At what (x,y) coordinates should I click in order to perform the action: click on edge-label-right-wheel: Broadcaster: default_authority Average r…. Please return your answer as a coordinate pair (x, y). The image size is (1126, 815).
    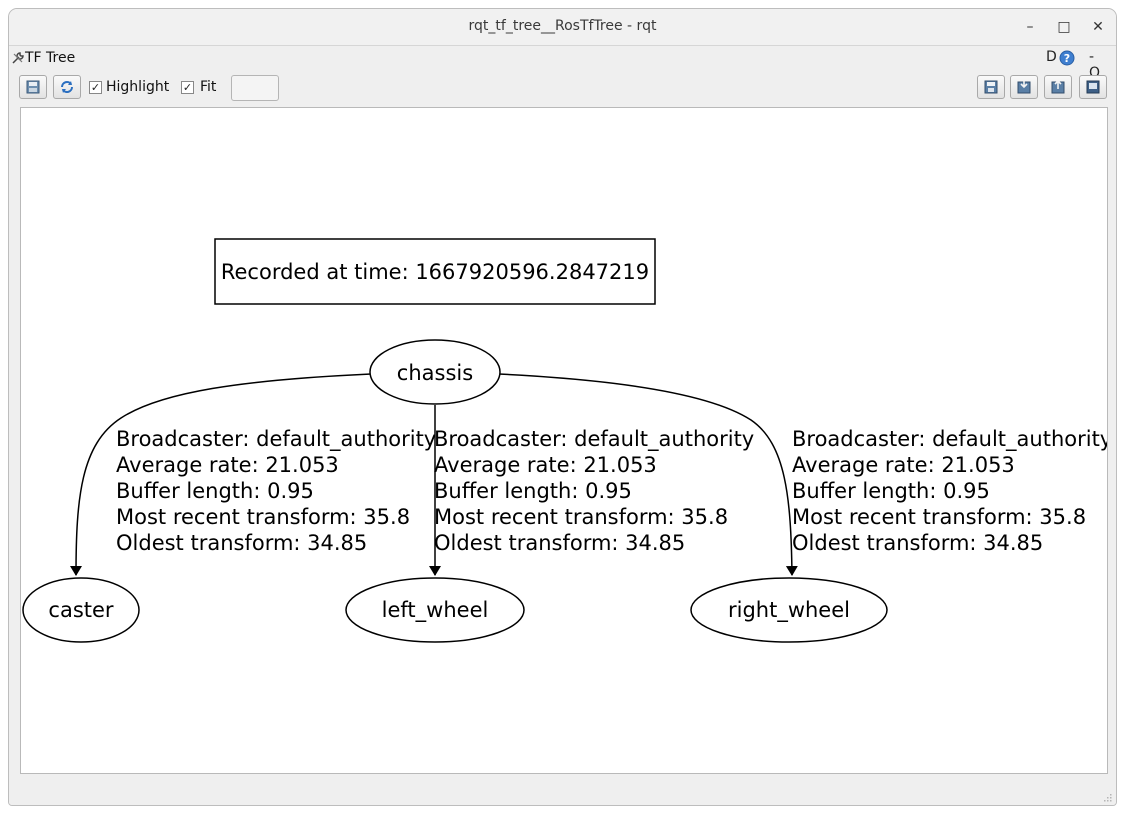
    Looking at the image, I should click on (950, 491).